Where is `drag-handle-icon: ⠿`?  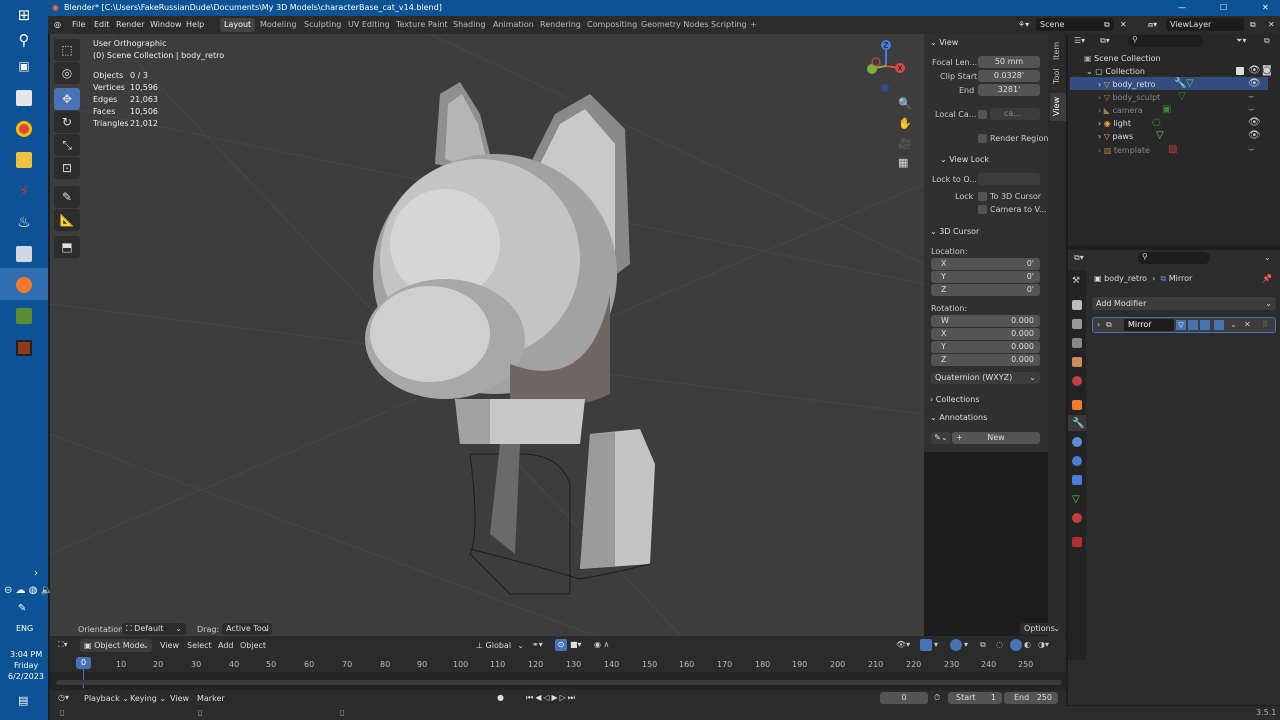
drag-handle-icon: ⠿ is located at coordinates (1265, 324).